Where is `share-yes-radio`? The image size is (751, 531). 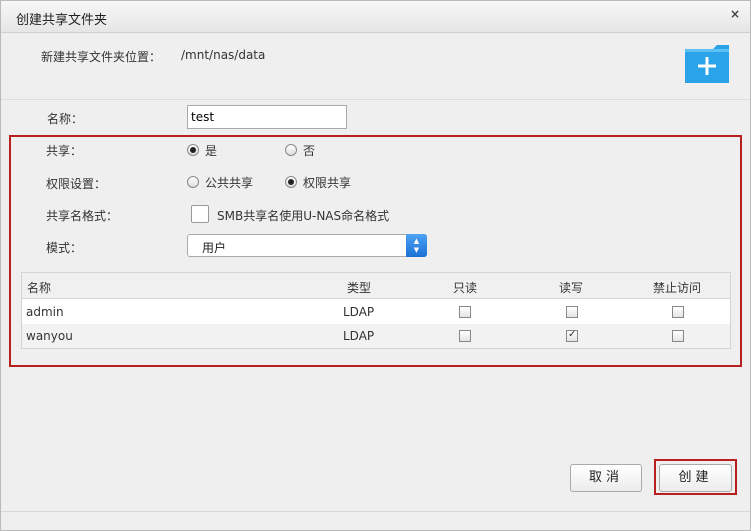 share-yes-radio is located at coordinates (193, 150).